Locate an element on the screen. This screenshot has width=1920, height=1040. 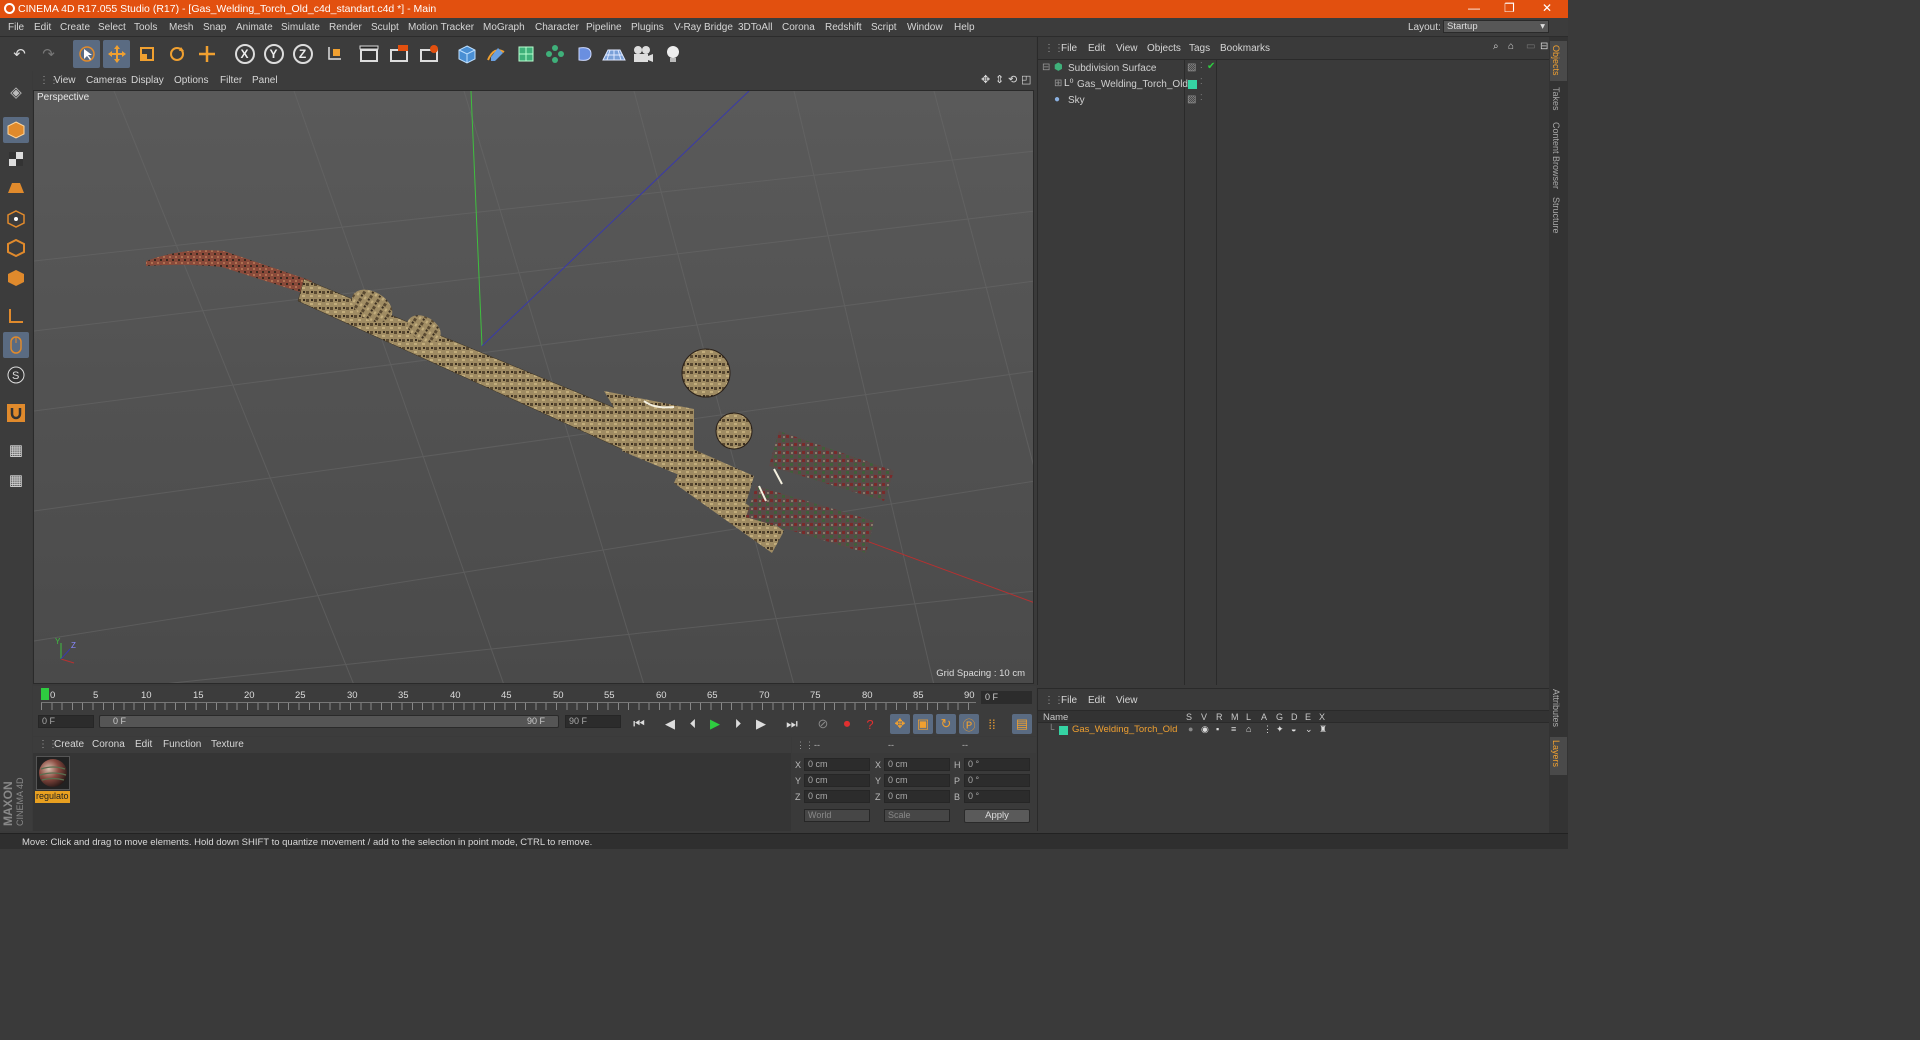
coord-rot-p-field: 0 ° is located at coordinates (997, 780).